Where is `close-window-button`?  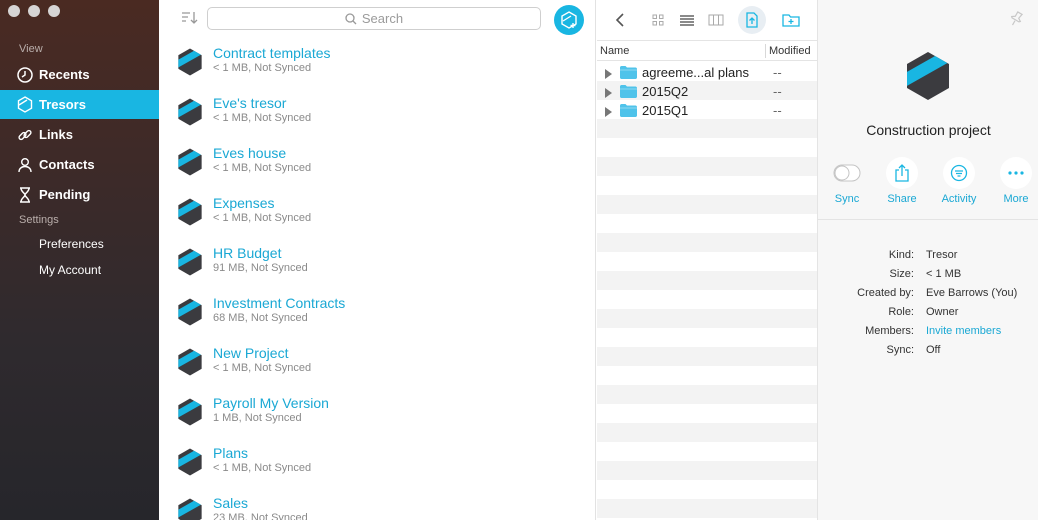 close-window-button is located at coordinates (14, 11).